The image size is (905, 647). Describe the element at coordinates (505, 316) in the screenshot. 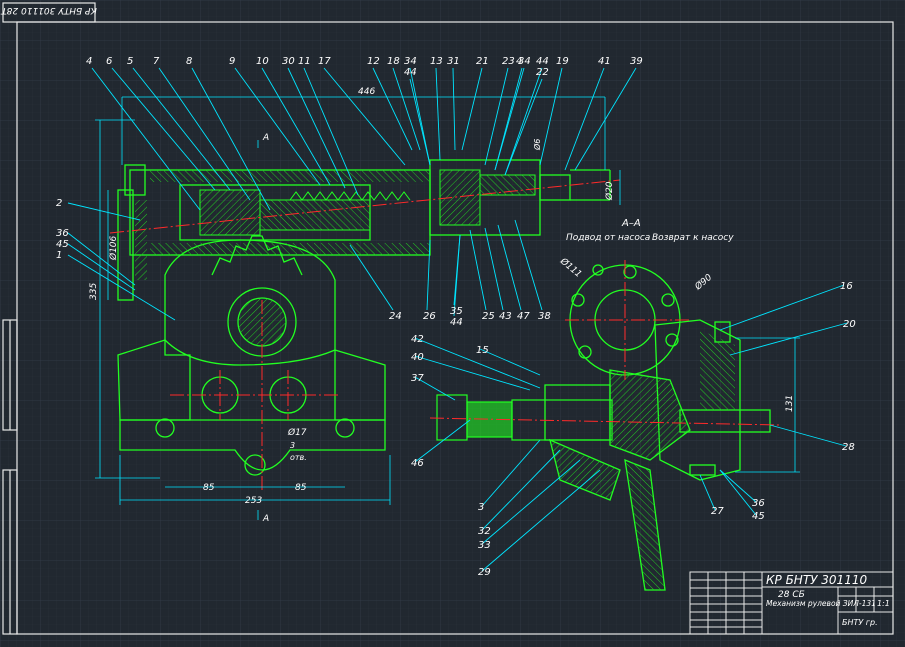

I see `callout-bottom-5: 43` at that location.